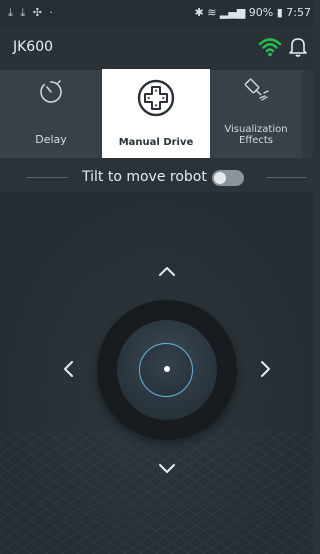  I want to click on divider-right, so click(286, 177).